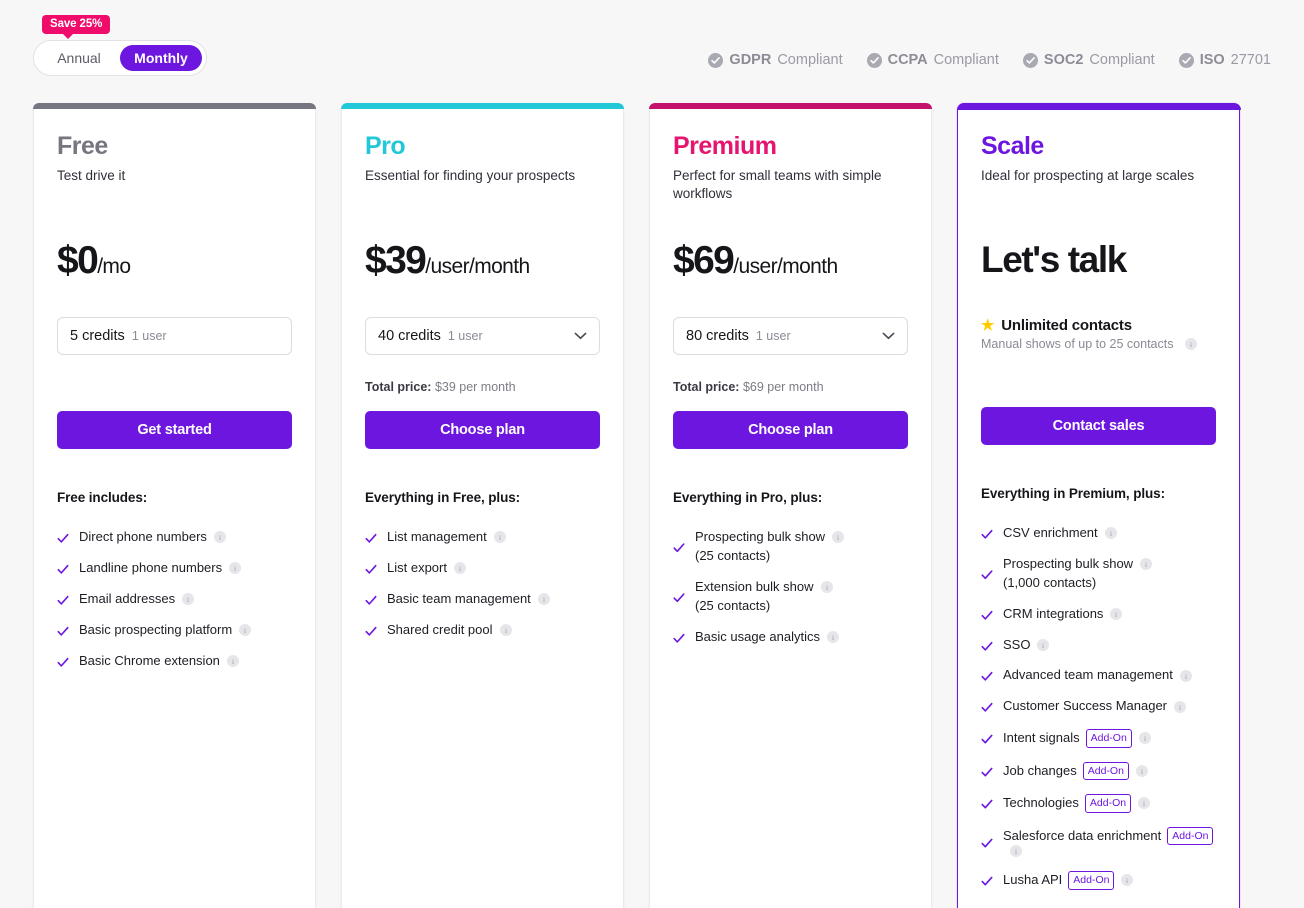  Describe the element at coordinates (396, 260) in the screenshot. I see `plan-price: $39` at that location.